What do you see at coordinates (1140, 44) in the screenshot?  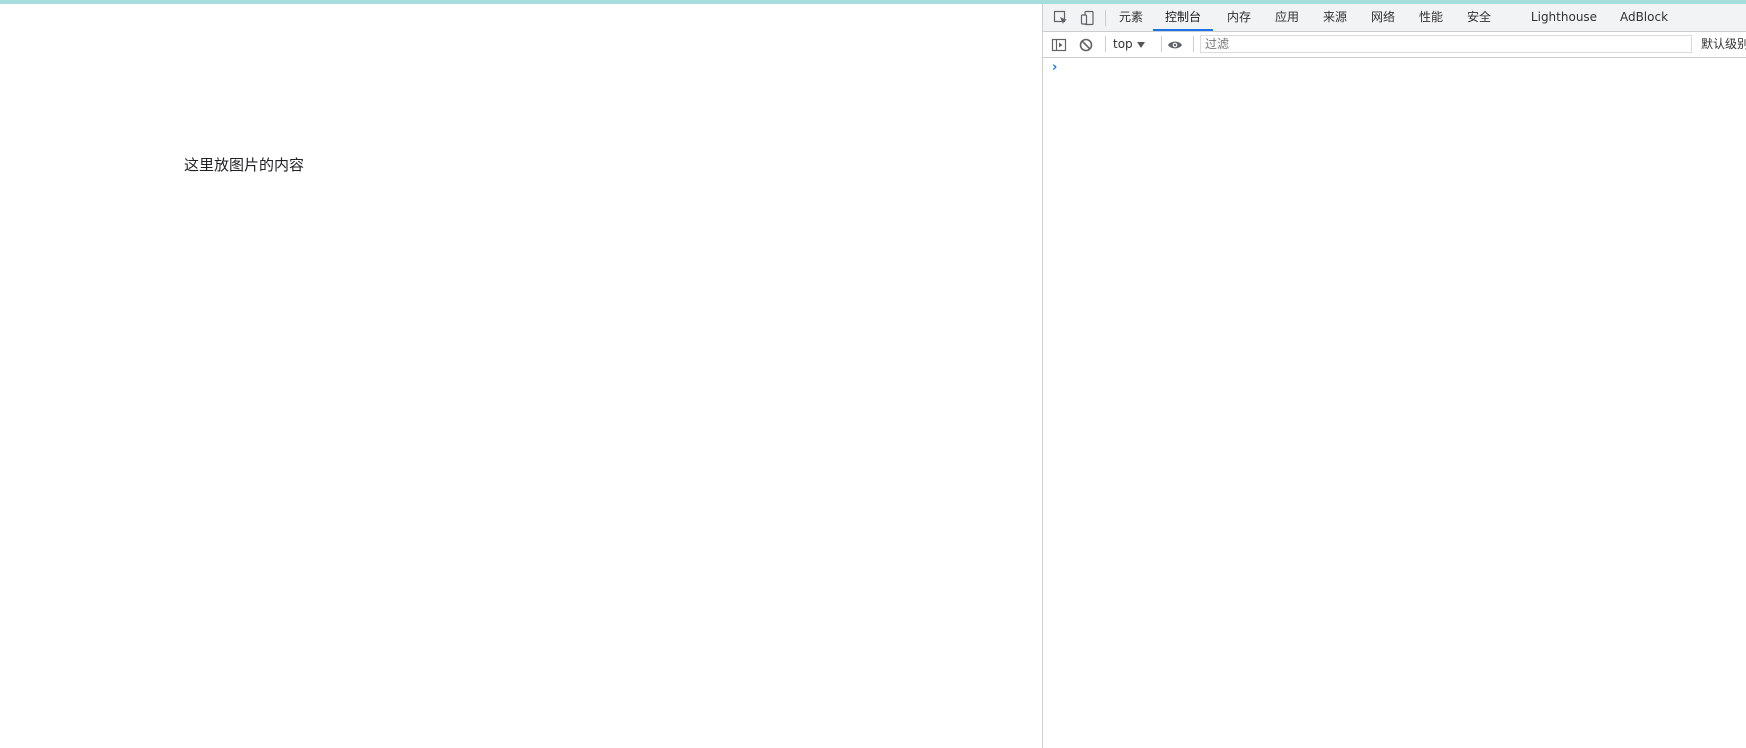 I see `chevron-down-icon` at bounding box center [1140, 44].